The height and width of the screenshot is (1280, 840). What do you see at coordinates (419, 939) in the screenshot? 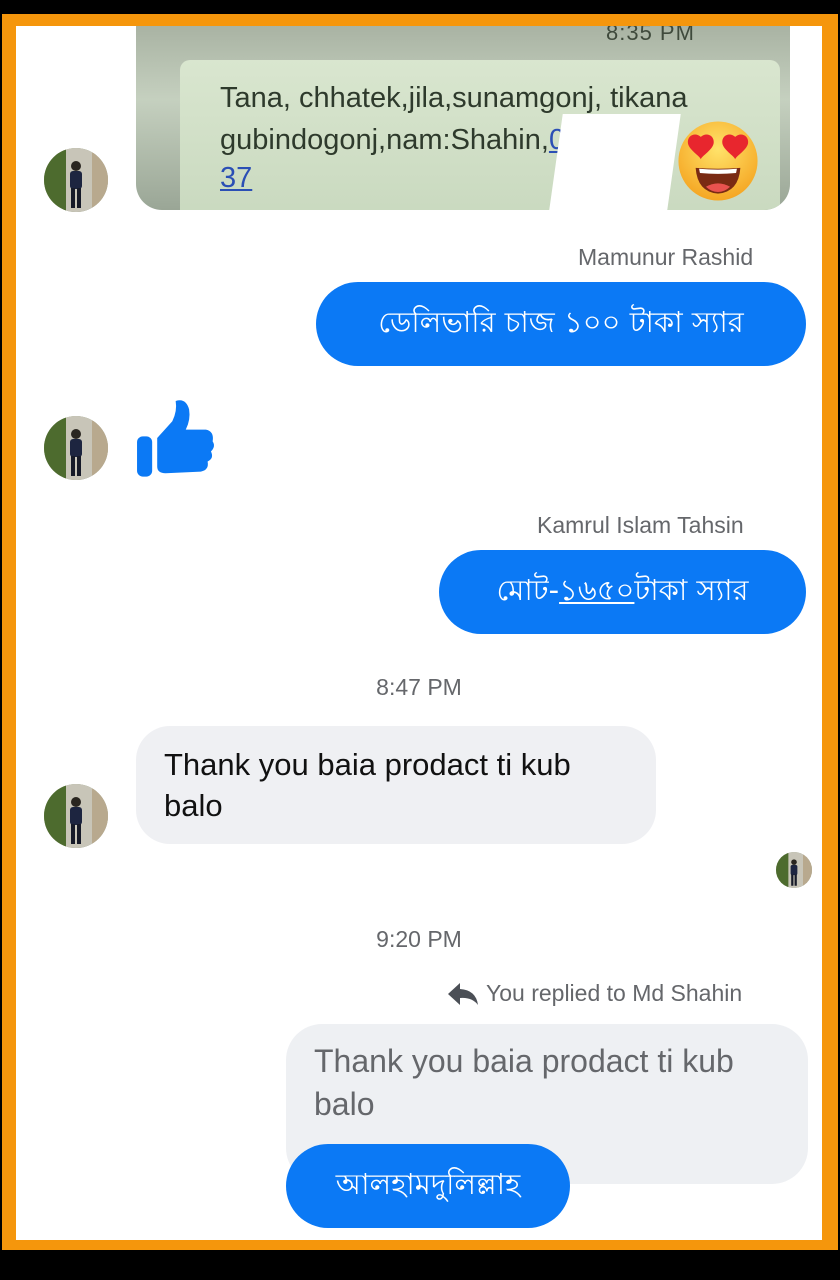
I see `timestamp-divider: 9:20 PM` at bounding box center [419, 939].